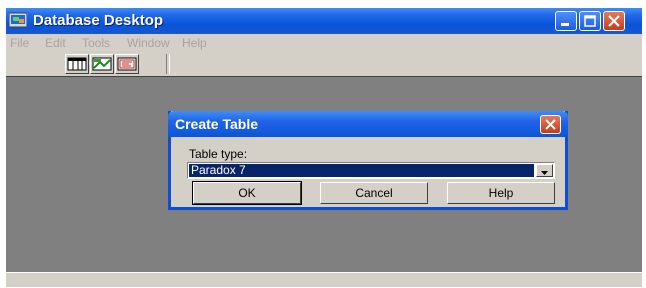  Describe the element at coordinates (218, 154) in the screenshot. I see `table-type-label: Table type:` at that location.